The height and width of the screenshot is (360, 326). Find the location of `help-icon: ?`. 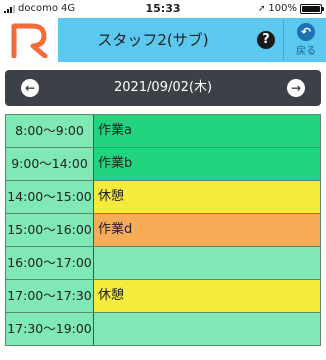

help-icon: ? is located at coordinates (266, 40).